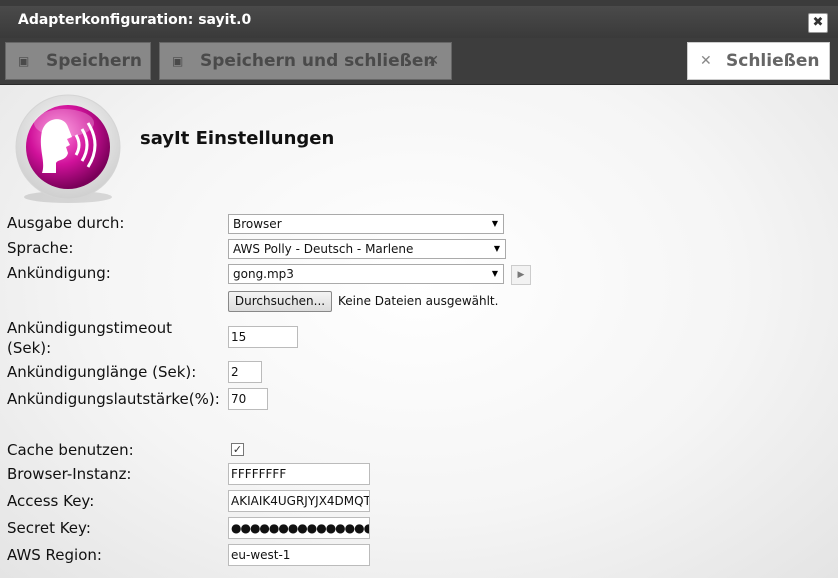 This screenshot has width=838, height=578. Describe the element at coordinates (773, 61) in the screenshot. I see `close-button-label: Schließen` at that location.